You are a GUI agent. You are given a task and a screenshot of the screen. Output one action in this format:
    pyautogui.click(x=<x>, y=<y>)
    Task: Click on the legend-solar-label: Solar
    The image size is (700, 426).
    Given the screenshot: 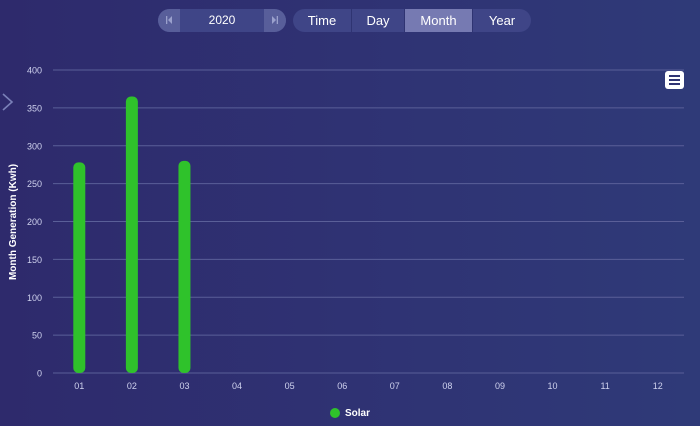 What is the action you would take?
    pyautogui.click(x=357, y=413)
    